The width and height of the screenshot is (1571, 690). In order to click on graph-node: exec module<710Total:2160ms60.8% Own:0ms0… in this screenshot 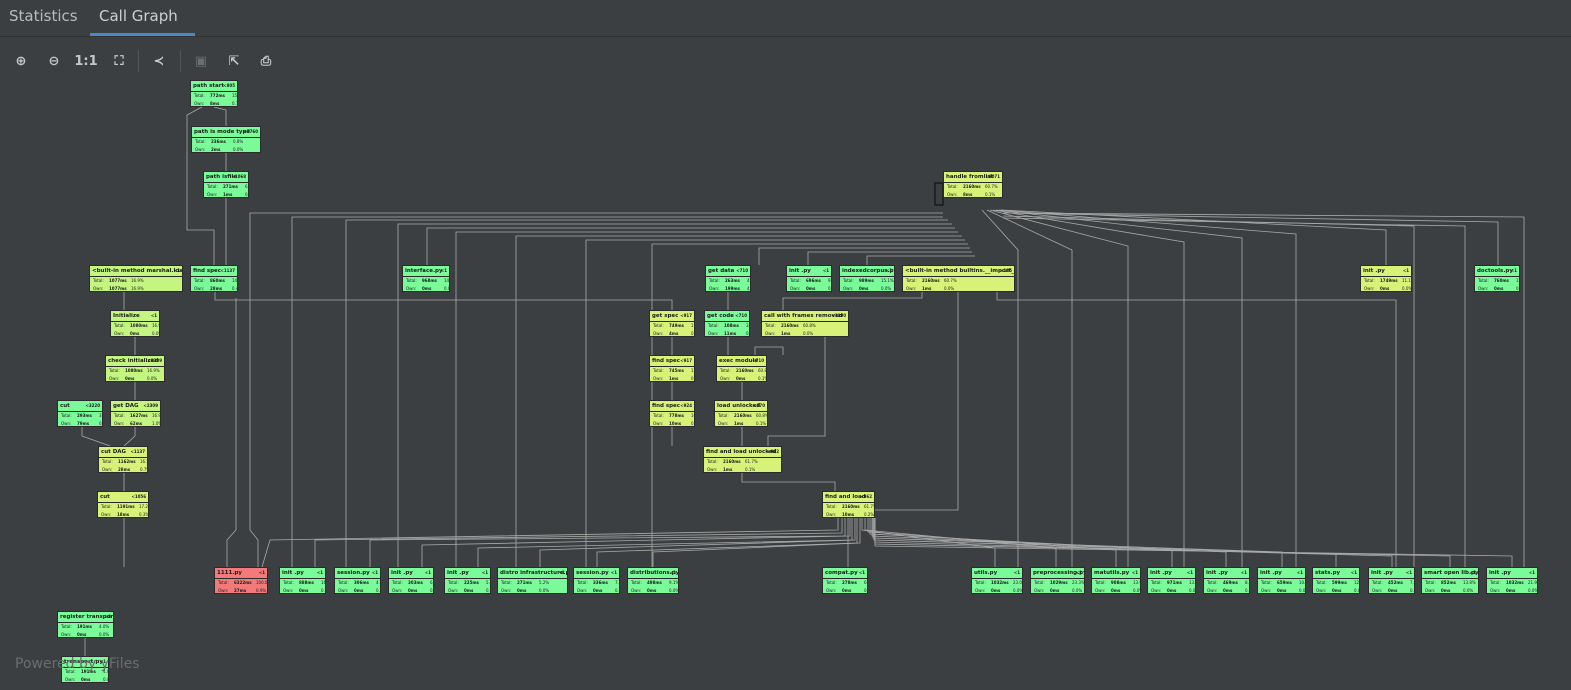, I will do `click(741, 368)`.